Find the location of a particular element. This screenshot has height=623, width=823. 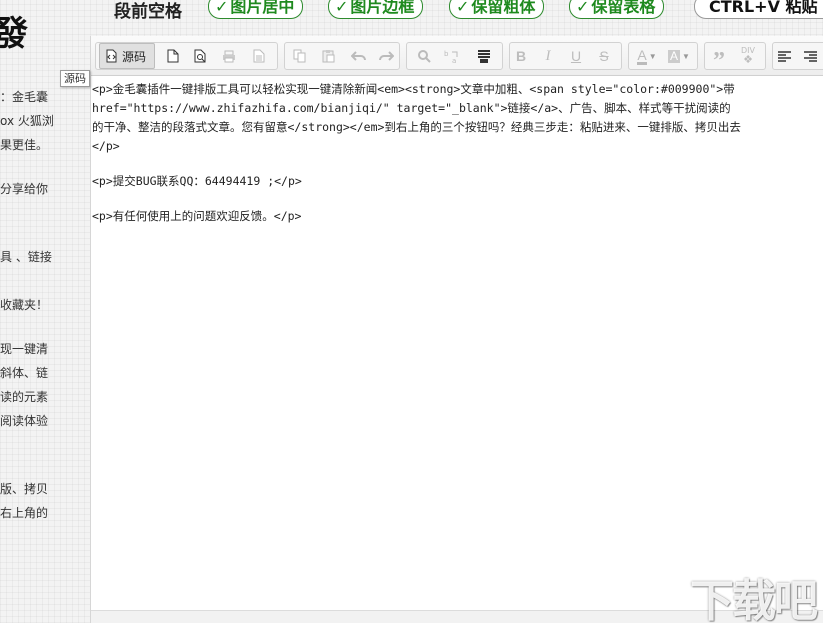

background-color-button: A ▼ is located at coordinates (679, 56).